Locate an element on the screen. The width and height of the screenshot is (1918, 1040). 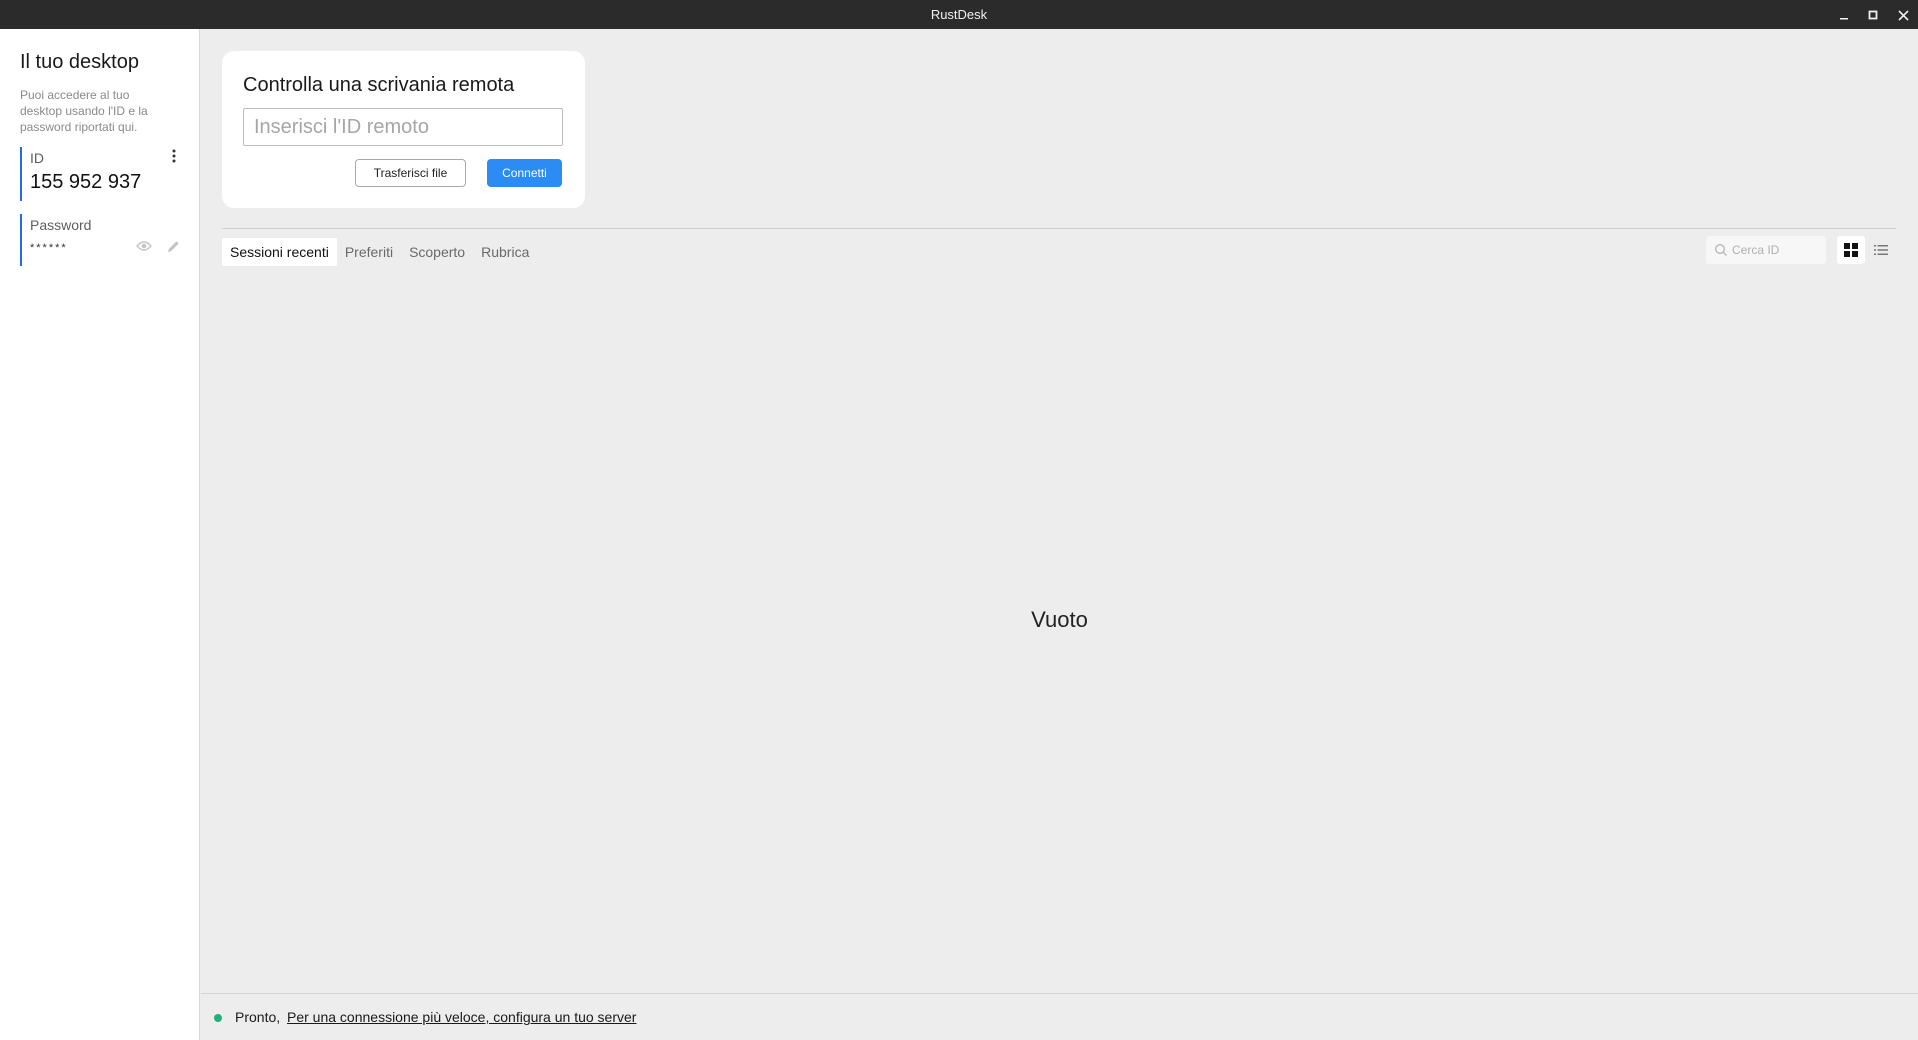
window-title: RustDesk is located at coordinates (959, 14).